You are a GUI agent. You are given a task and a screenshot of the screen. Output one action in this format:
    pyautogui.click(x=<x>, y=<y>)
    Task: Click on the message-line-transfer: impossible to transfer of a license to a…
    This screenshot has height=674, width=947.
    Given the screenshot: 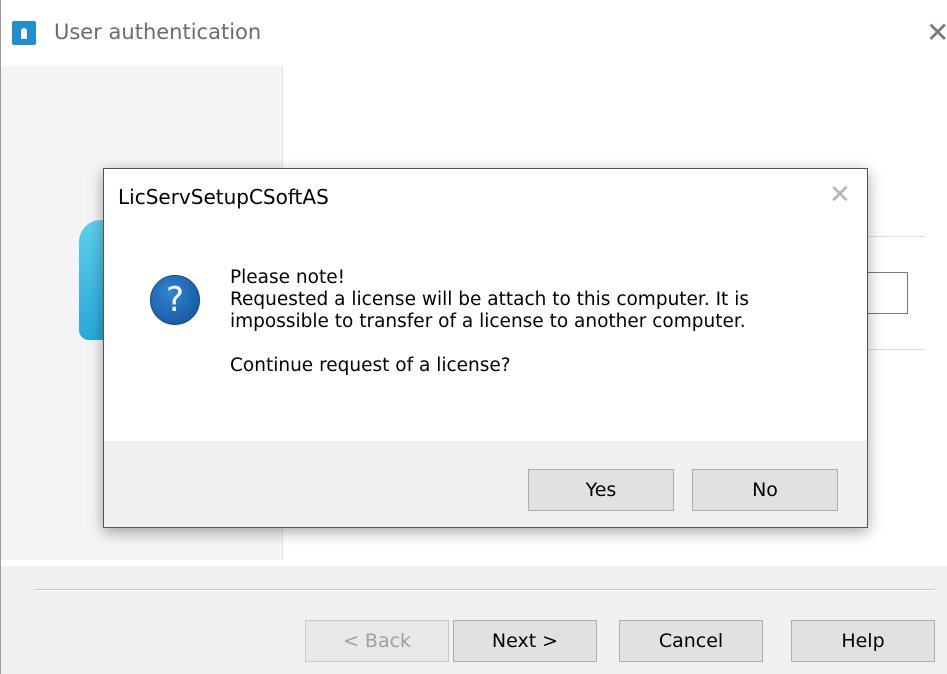 What is the action you would take?
    pyautogui.click(x=488, y=321)
    